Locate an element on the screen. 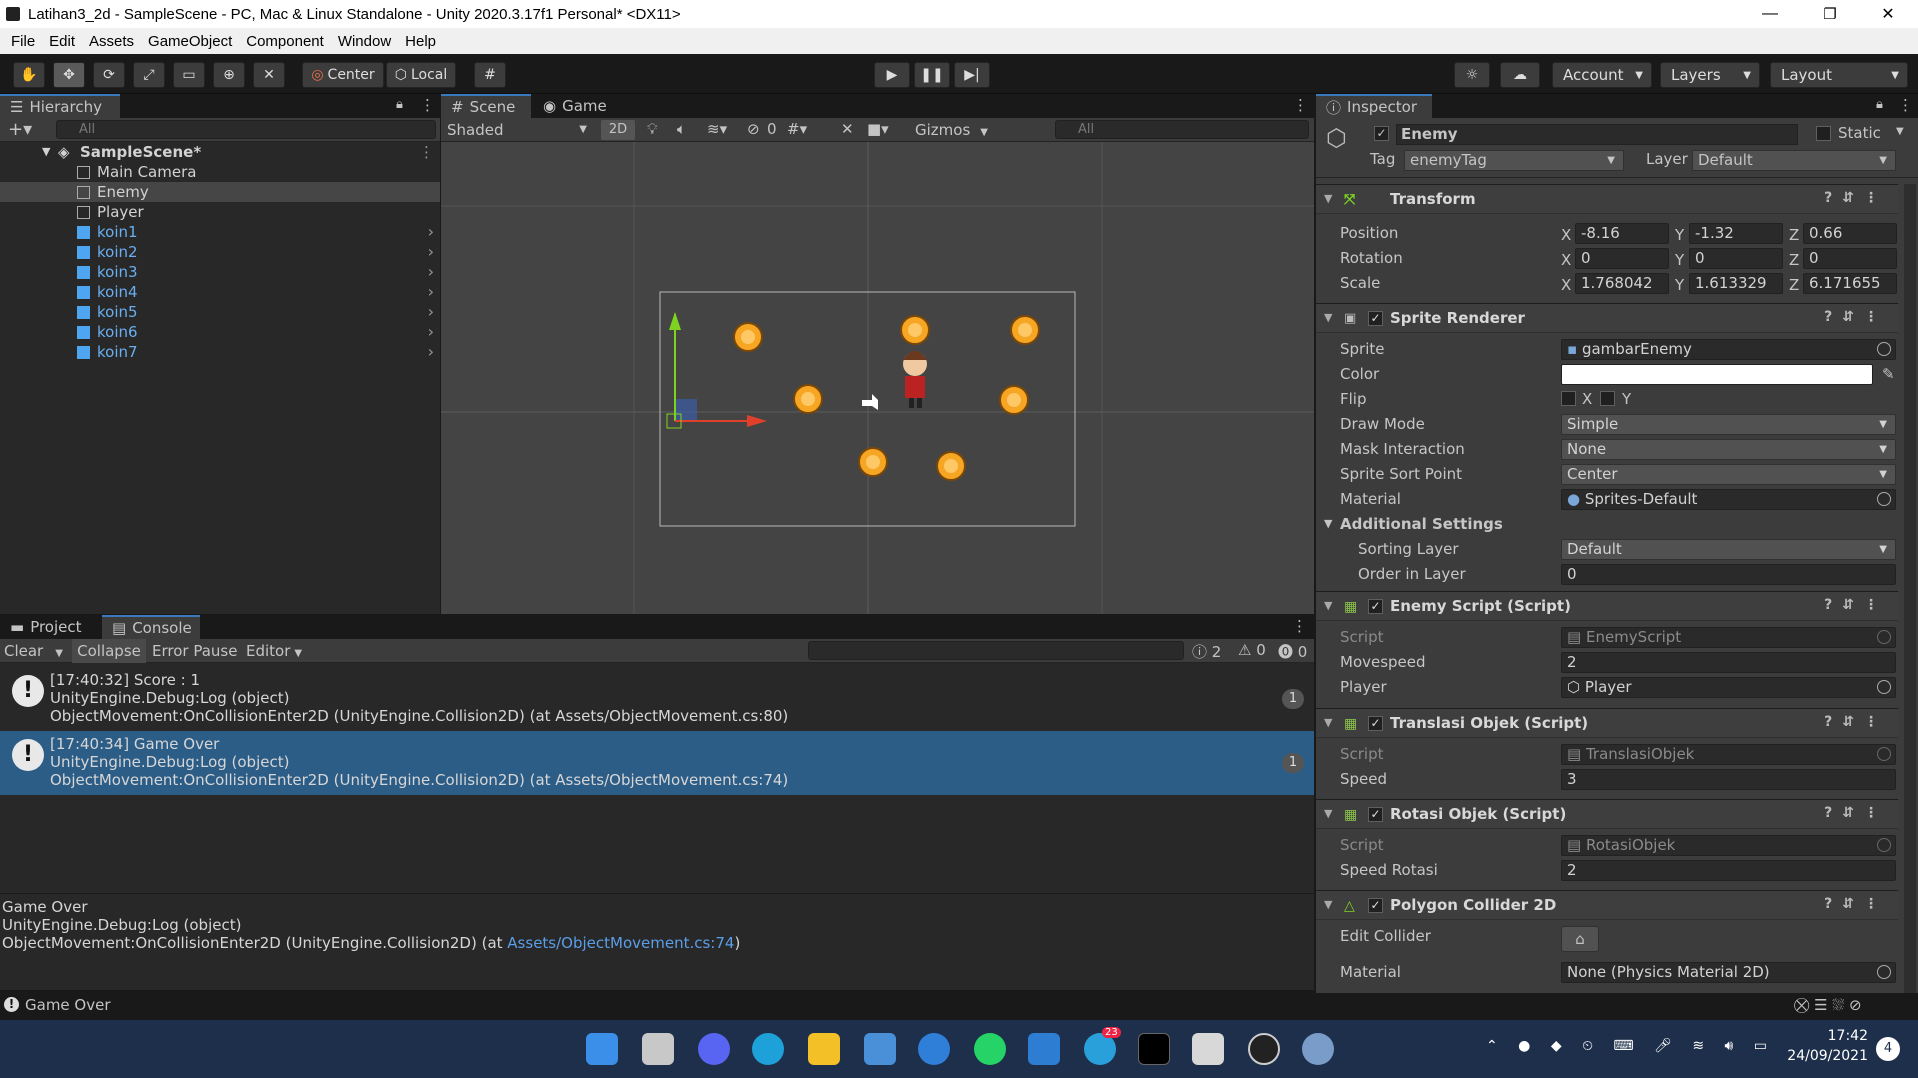 This screenshot has width=1918, height=1078. discord-icon is located at coordinates (714, 1049).